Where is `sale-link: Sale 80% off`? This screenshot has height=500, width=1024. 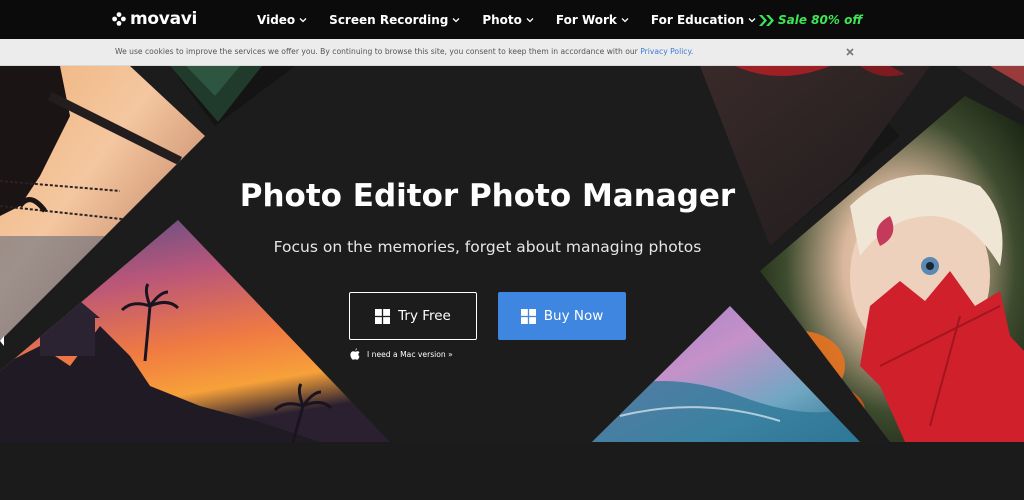
sale-link: Sale 80% off is located at coordinates (810, 20).